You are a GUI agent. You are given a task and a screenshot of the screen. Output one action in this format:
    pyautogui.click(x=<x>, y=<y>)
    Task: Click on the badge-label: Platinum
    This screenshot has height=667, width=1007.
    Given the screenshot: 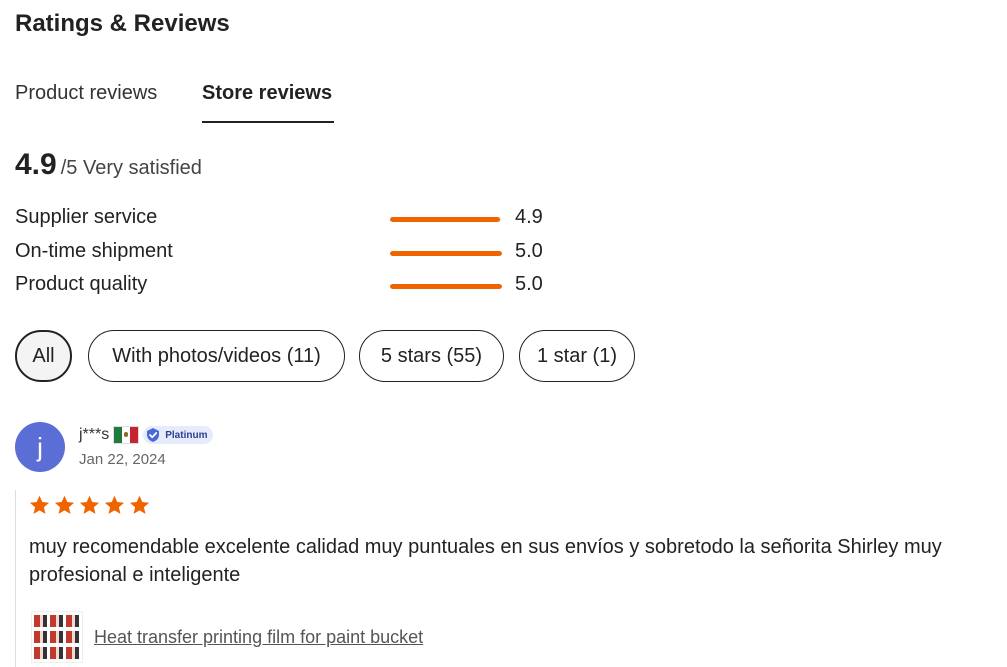 What is the action you would take?
    pyautogui.click(x=186, y=435)
    